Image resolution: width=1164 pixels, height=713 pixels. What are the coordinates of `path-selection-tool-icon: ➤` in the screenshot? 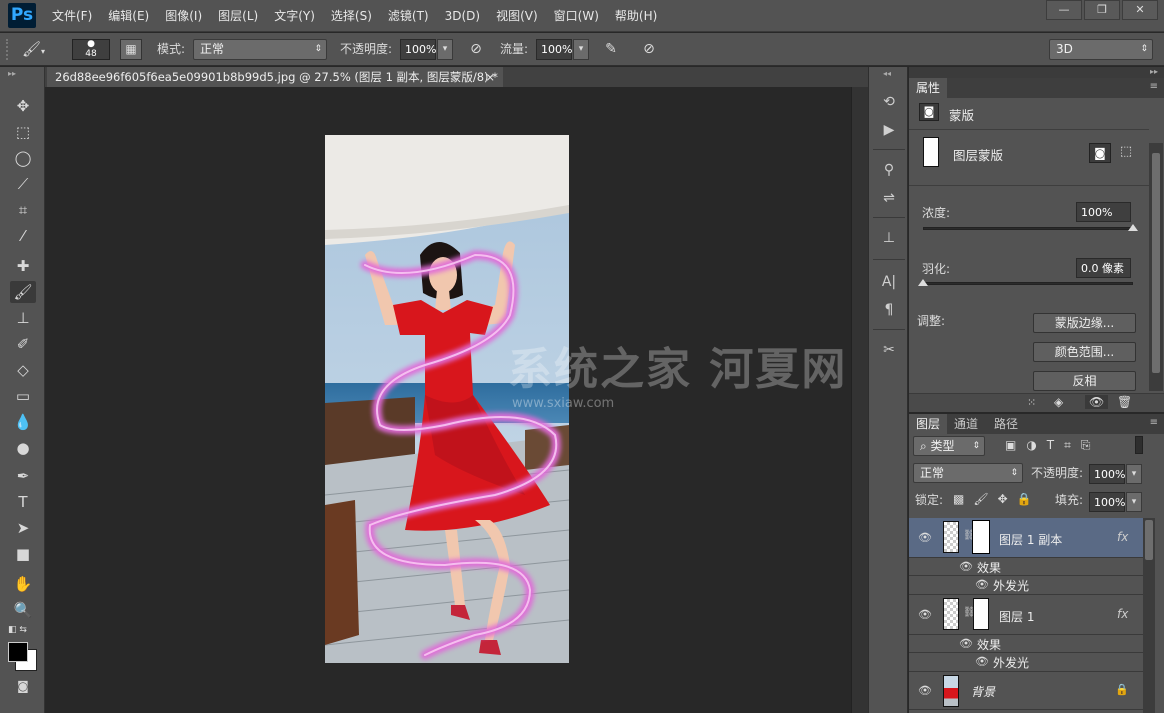 It's located at (23, 528).